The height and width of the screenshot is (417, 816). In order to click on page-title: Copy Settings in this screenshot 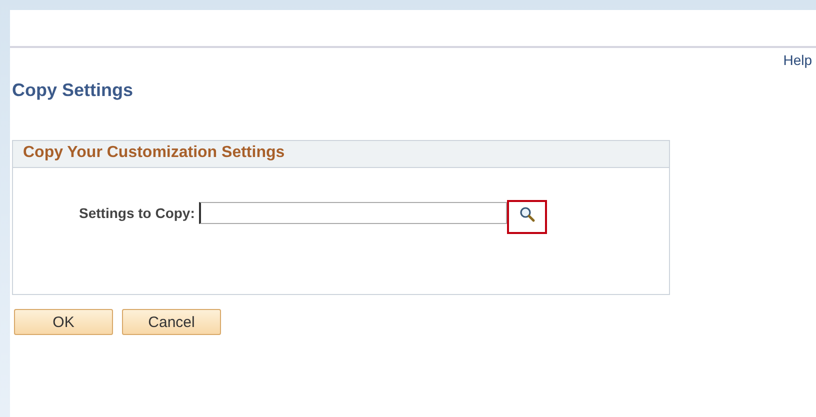, I will do `click(73, 90)`.